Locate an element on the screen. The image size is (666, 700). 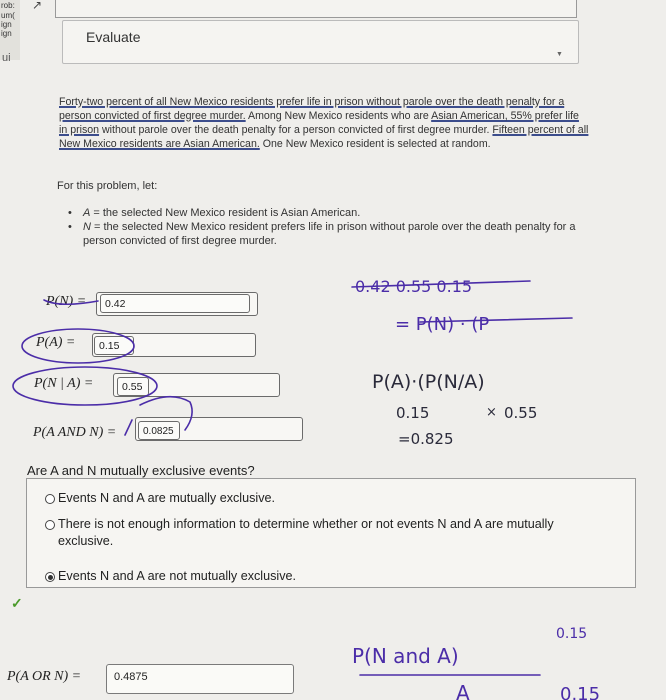
hw-line-4a: 0.15 is located at coordinates (412, 413).